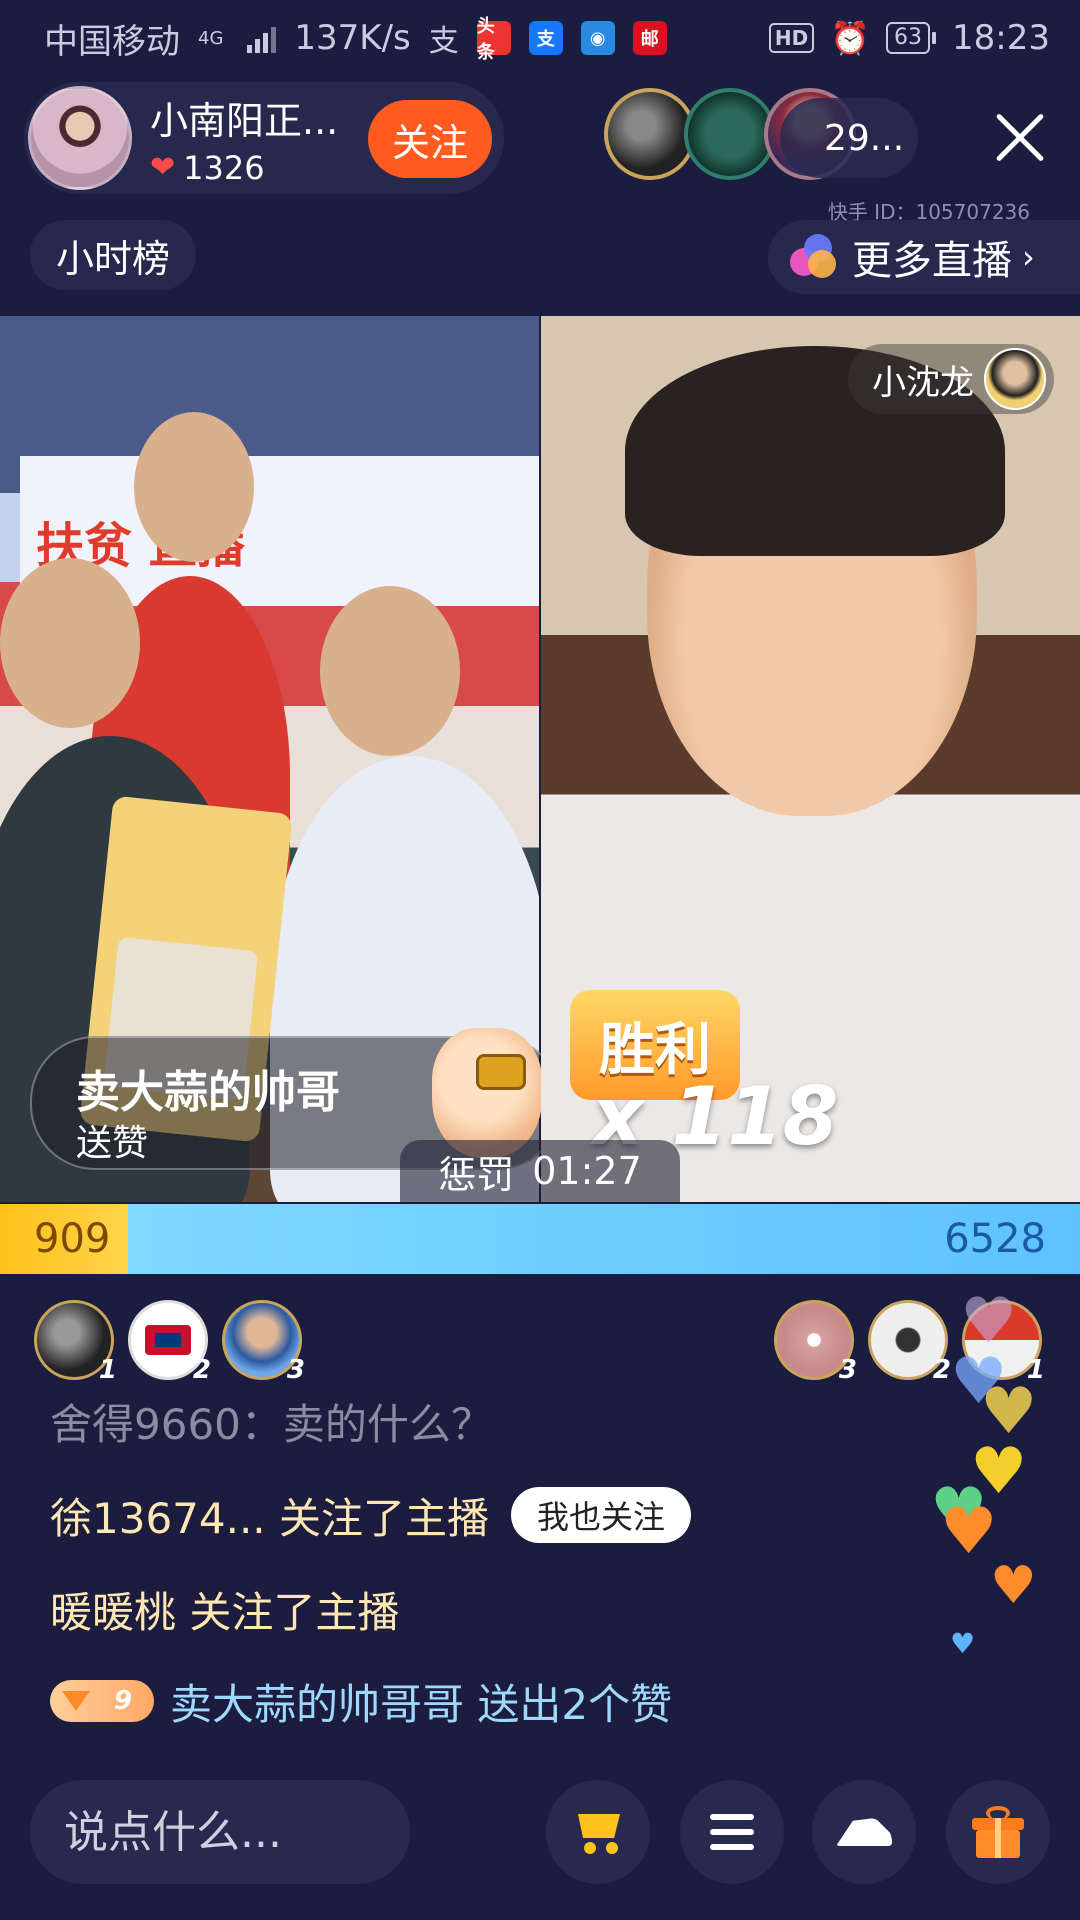 The width and height of the screenshot is (1080, 1920). Describe the element at coordinates (813, 257) in the screenshot. I see `more-live-icon` at that location.